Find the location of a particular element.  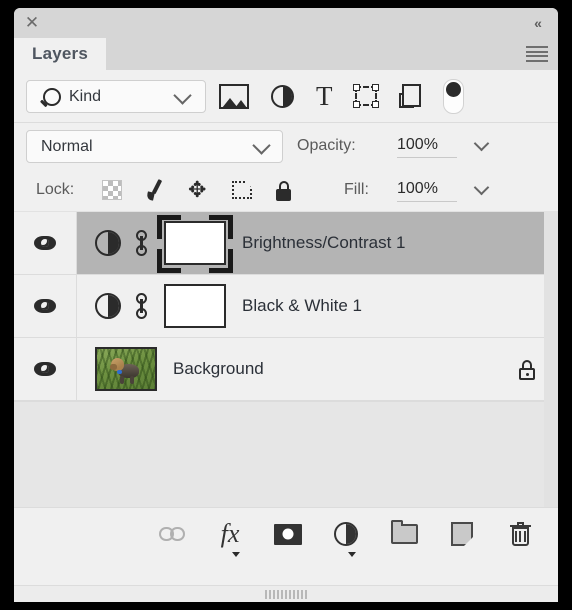

lock-label: Lock: is located at coordinates (55, 189).